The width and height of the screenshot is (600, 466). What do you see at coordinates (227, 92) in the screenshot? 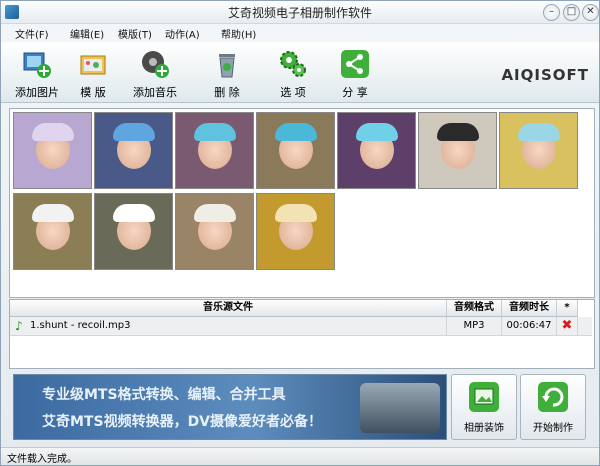
I see `delete-label: 删 除` at bounding box center [227, 92].